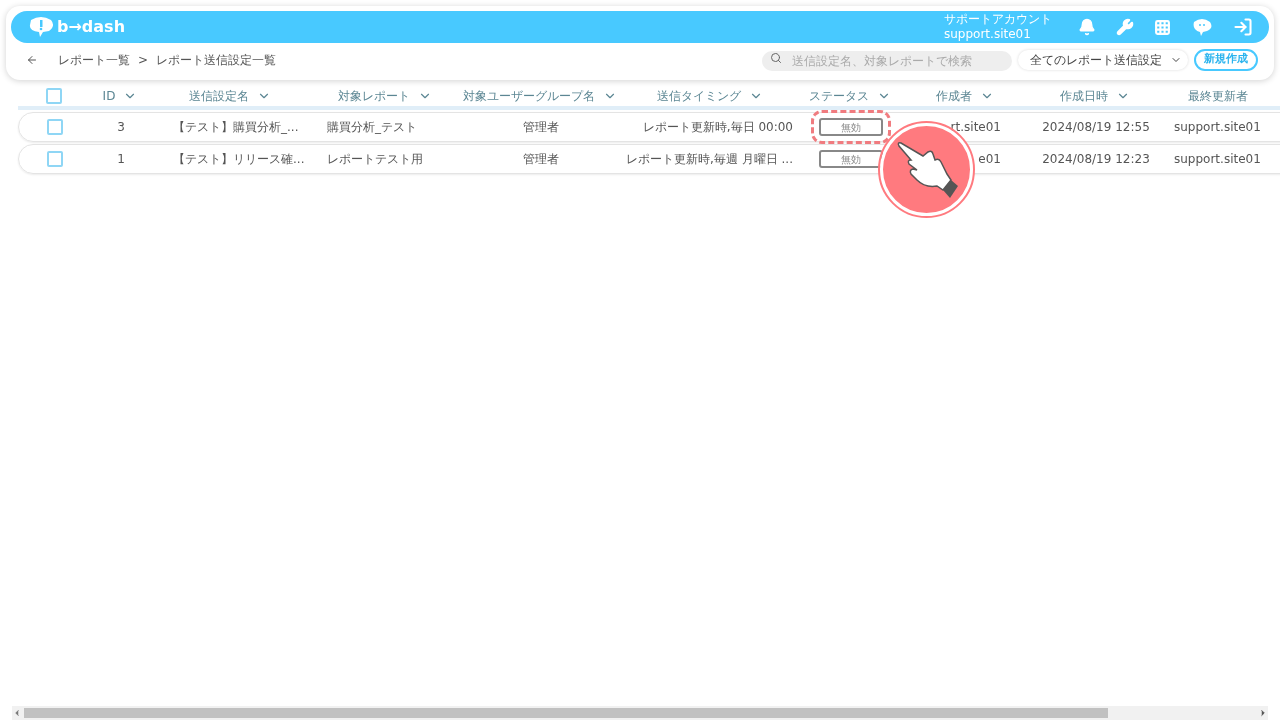 The image size is (1280, 720). I want to click on column-header: ステータス, so click(839, 96).